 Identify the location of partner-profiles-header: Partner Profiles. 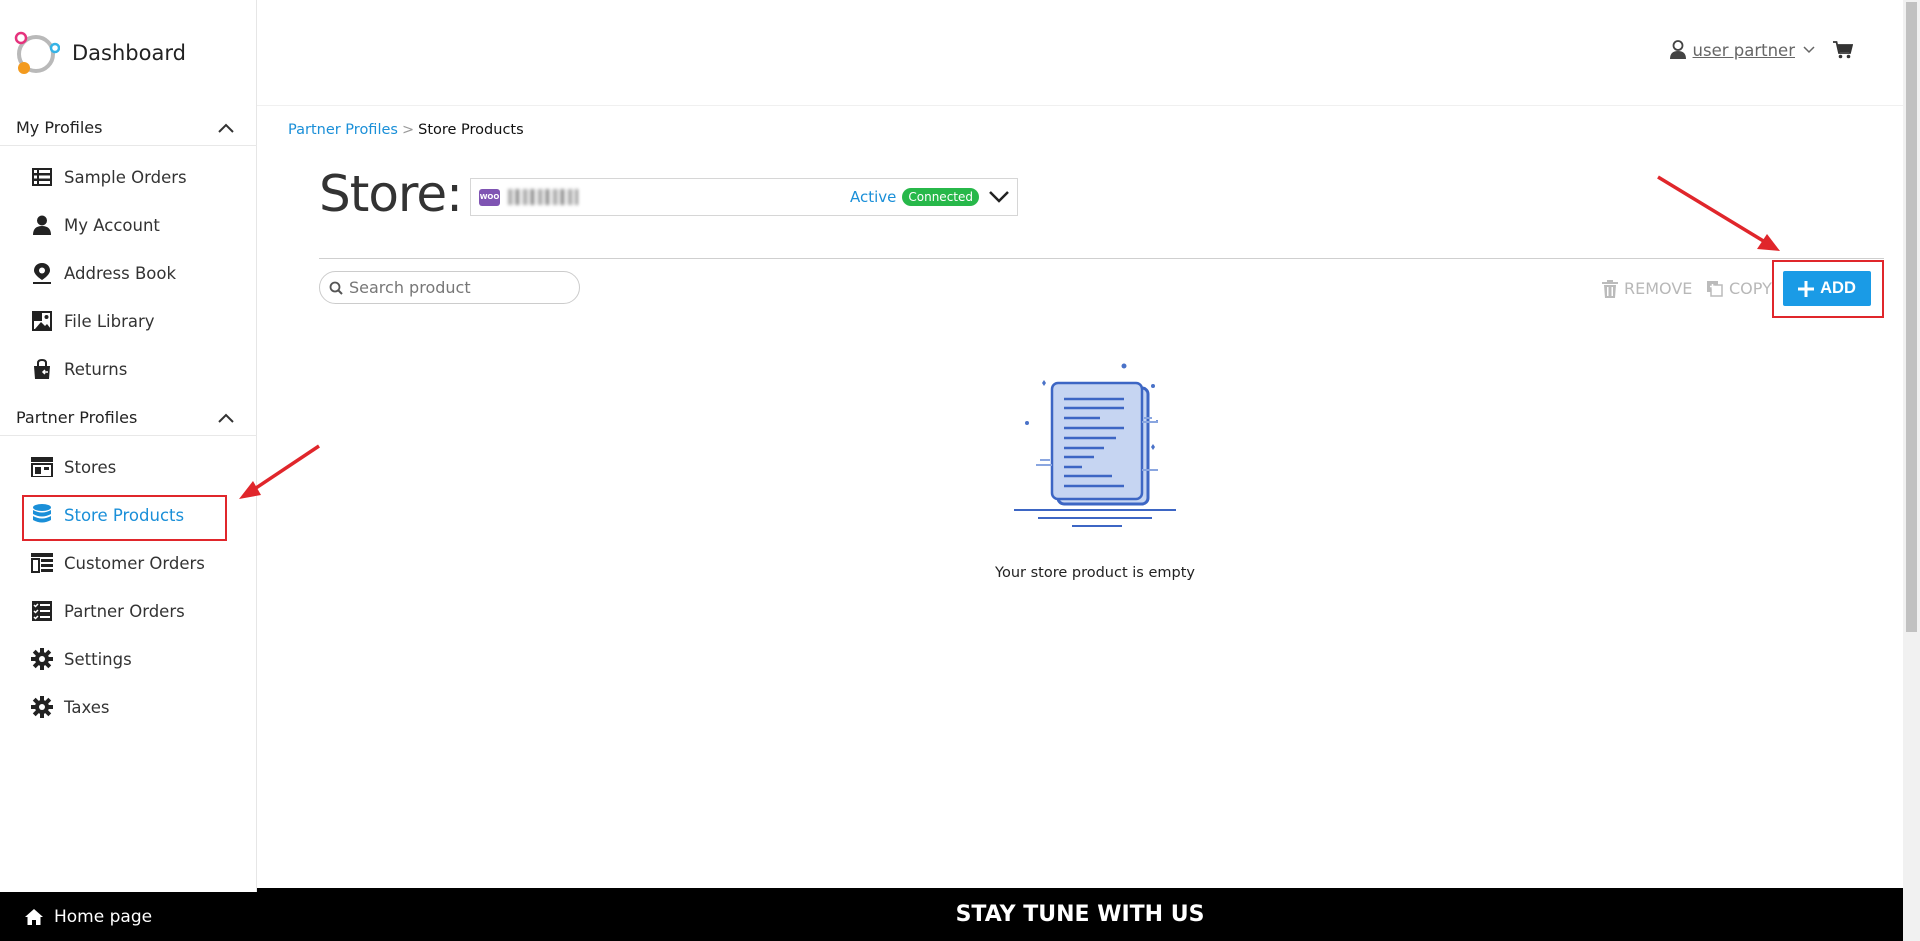
(125, 417).